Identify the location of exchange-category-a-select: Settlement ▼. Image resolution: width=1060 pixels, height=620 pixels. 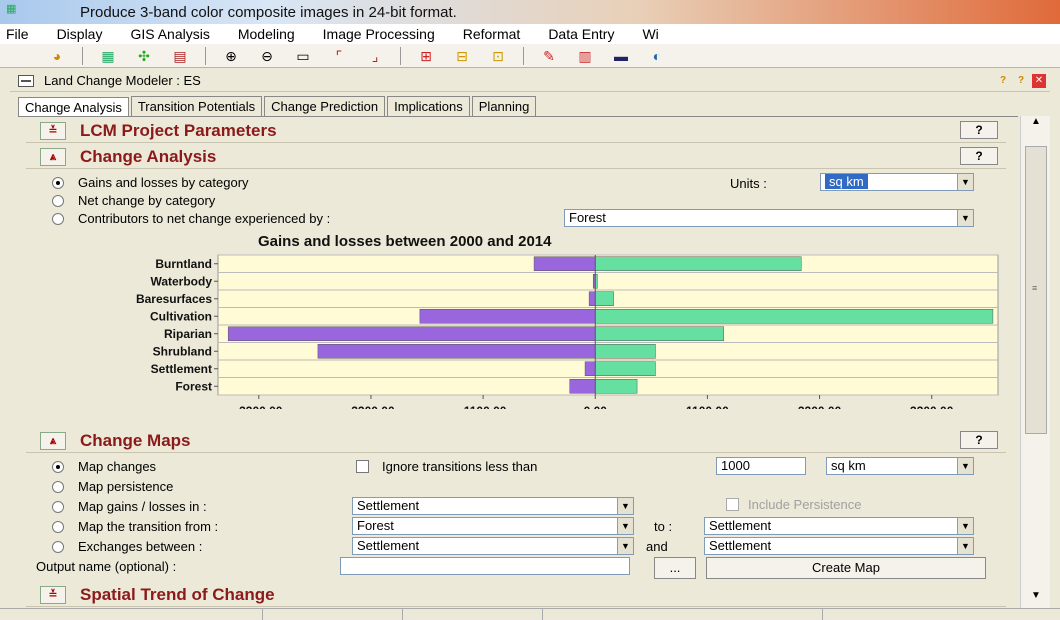
(493, 546).